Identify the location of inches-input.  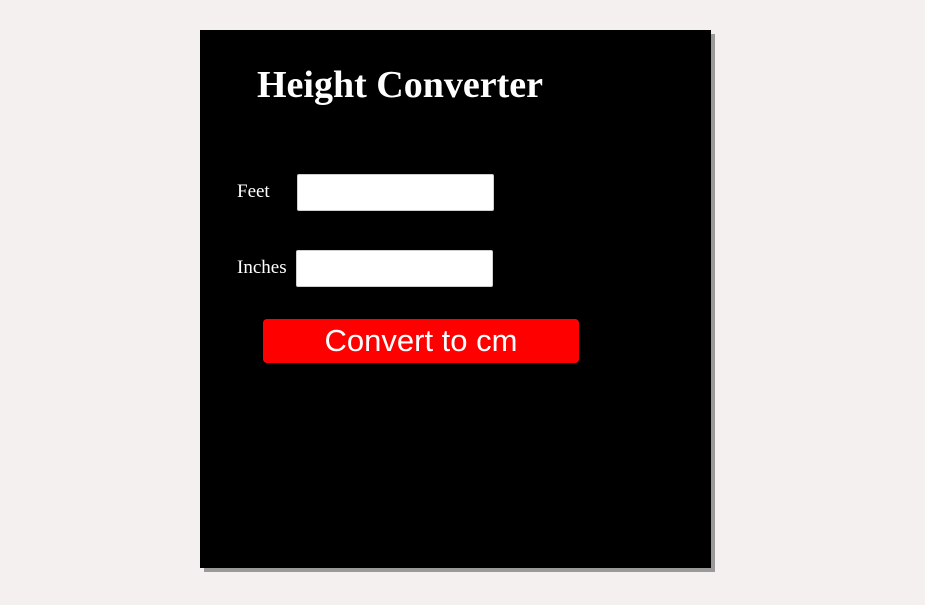
(394, 268).